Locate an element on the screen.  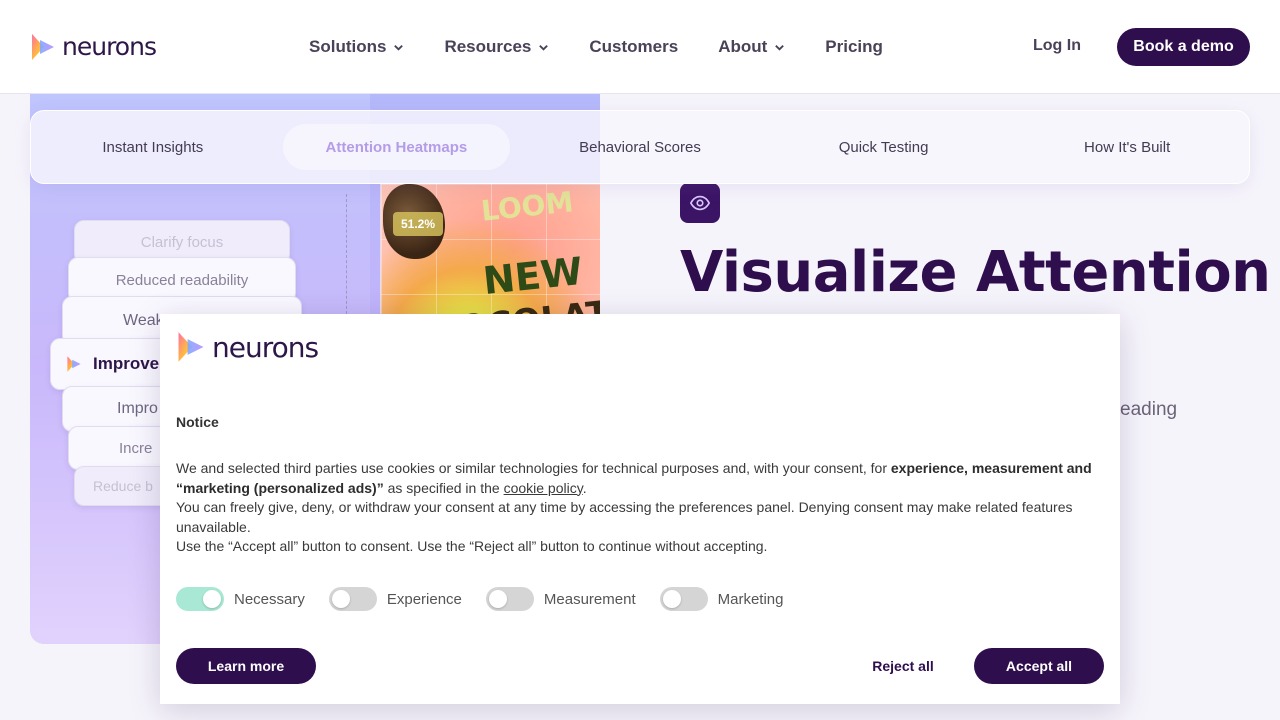
toggle-experience: Experience is located at coordinates (395, 599).